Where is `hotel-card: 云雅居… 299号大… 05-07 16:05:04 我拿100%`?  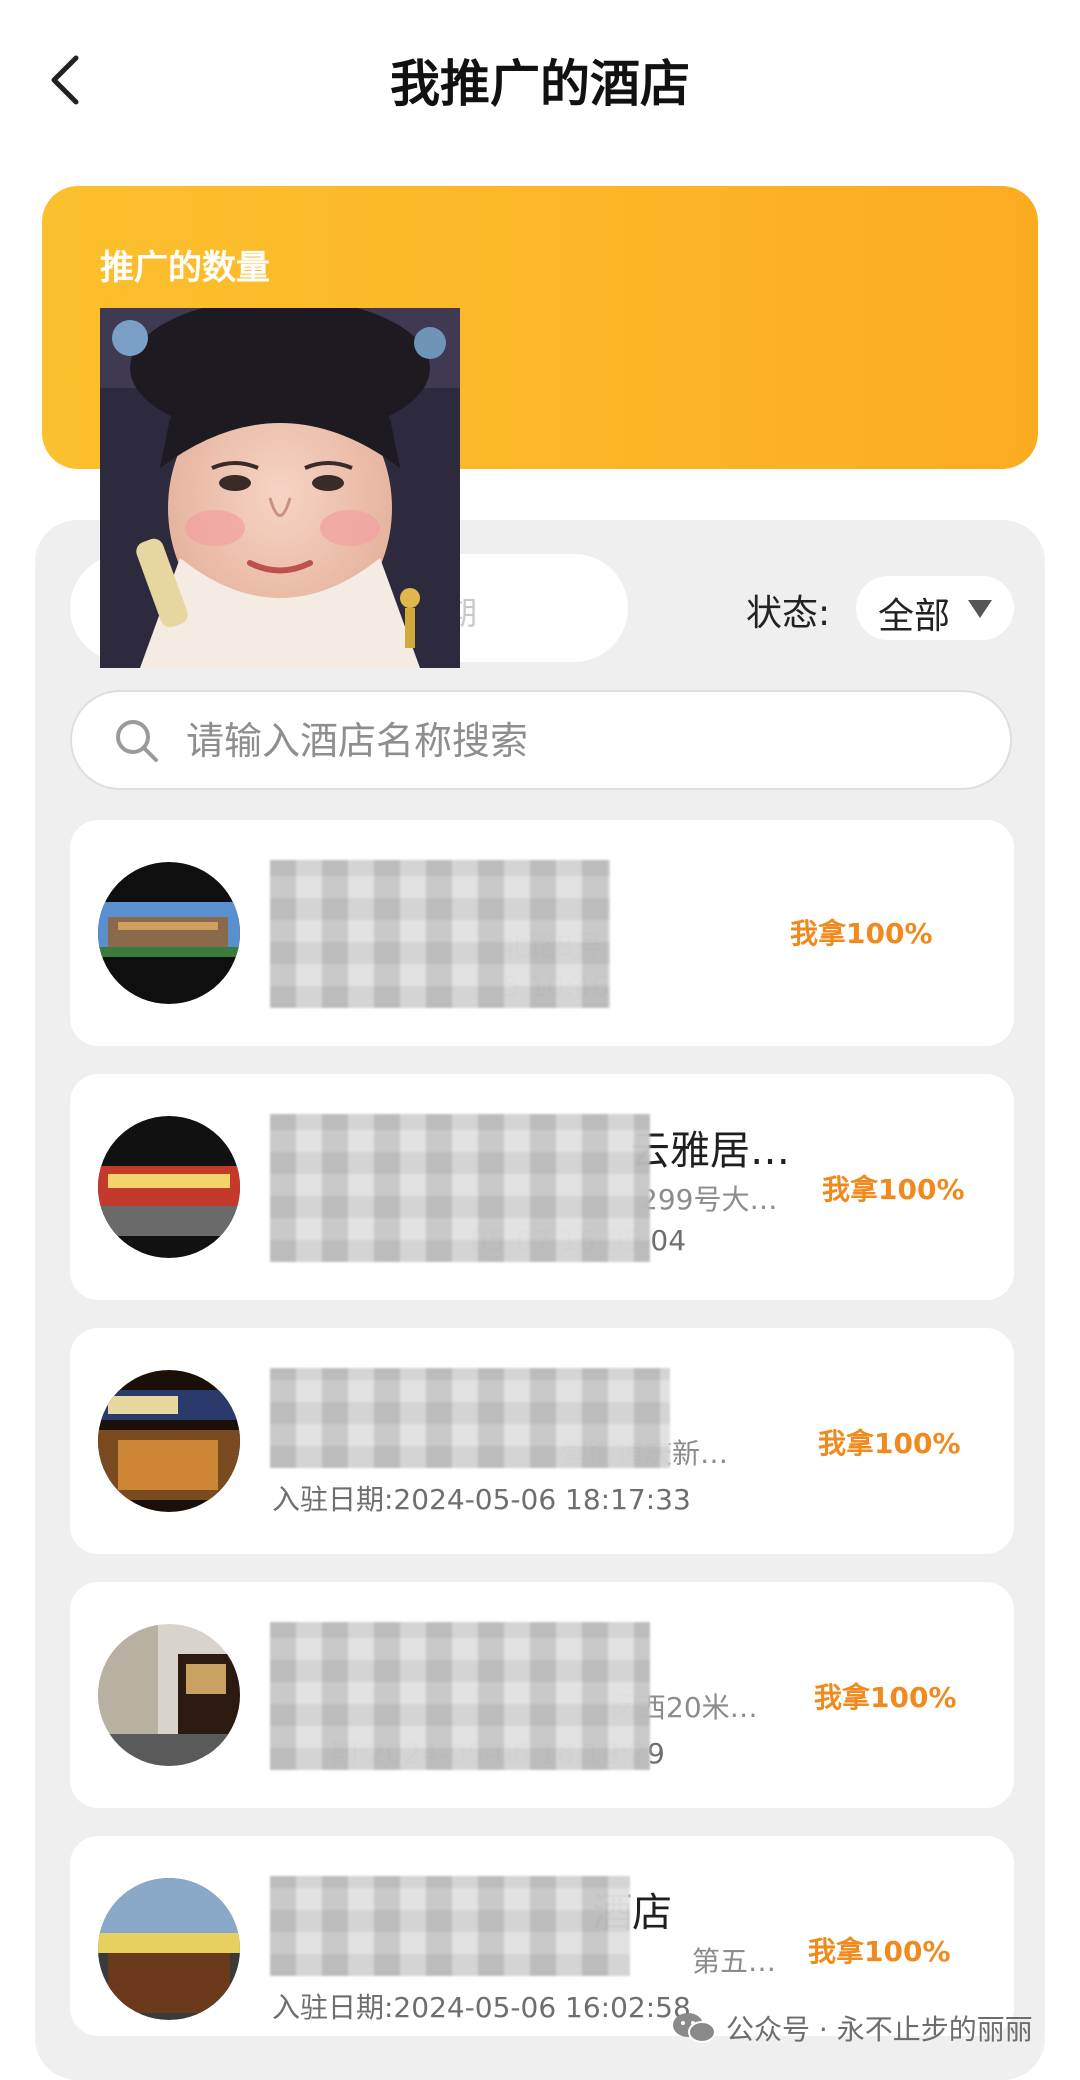 hotel-card: 云雅居… 299号大… 05-07 16:05:04 我拿100% is located at coordinates (542, 1187).